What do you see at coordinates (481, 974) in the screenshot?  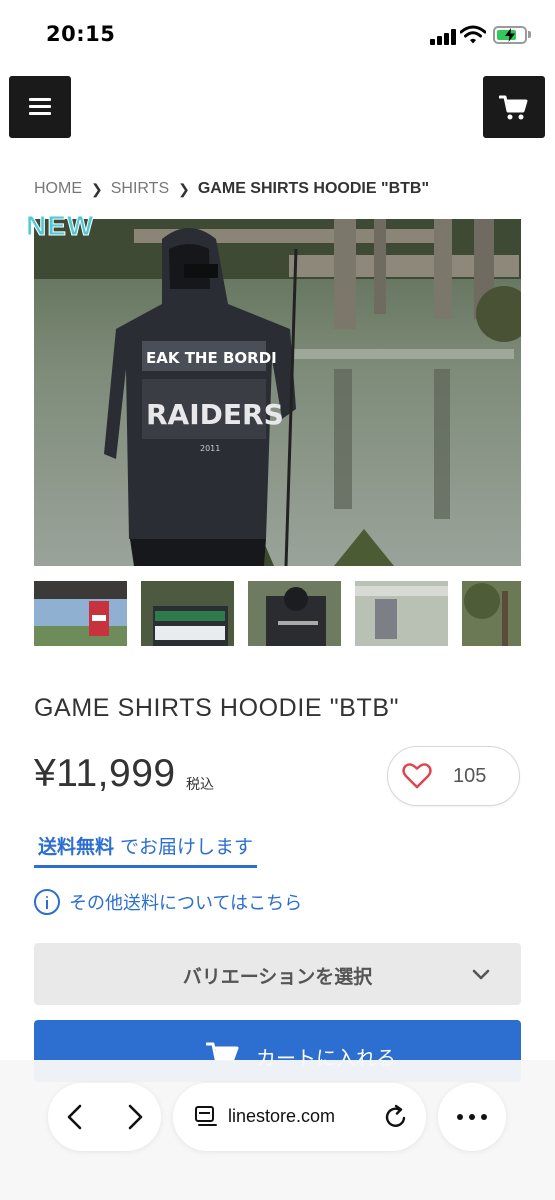 I see `chevron-down-icon` at bounding box center [481, 974].